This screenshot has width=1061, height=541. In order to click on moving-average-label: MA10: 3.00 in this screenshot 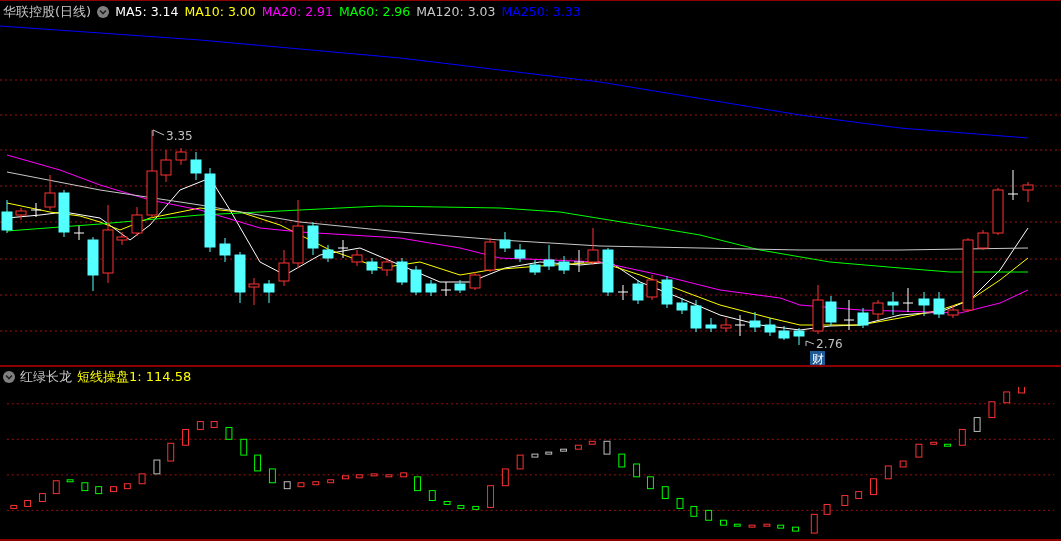, I will do `click(220, 11)`.